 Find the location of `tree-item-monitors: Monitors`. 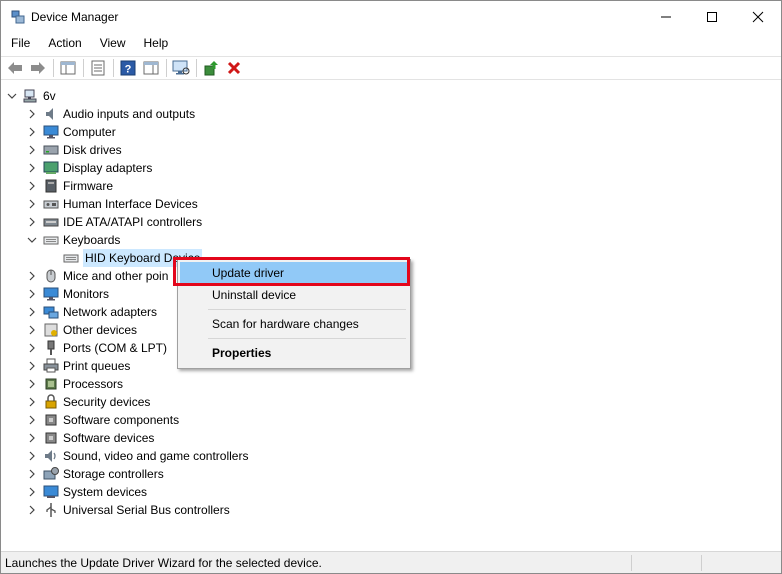

tree-item-monitors: Monitors is located at coordinates (67, 294).